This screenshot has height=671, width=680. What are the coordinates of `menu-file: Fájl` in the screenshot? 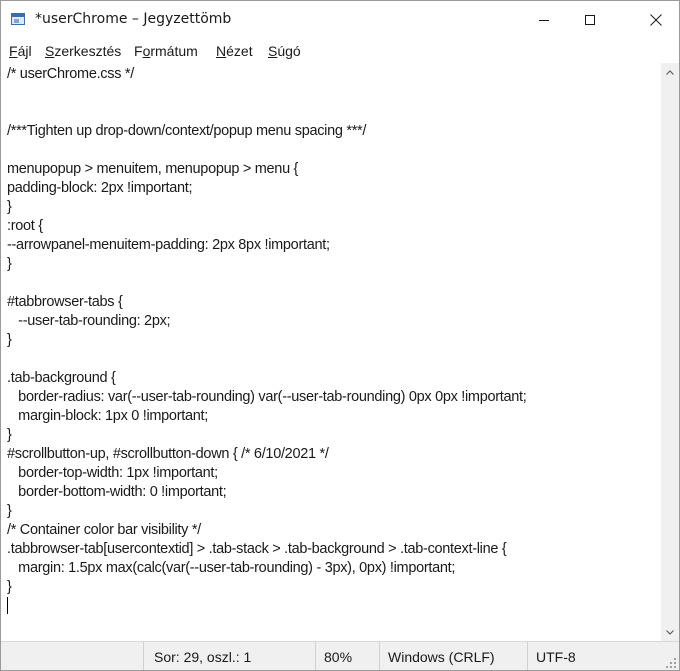 It's located at (20, 51).